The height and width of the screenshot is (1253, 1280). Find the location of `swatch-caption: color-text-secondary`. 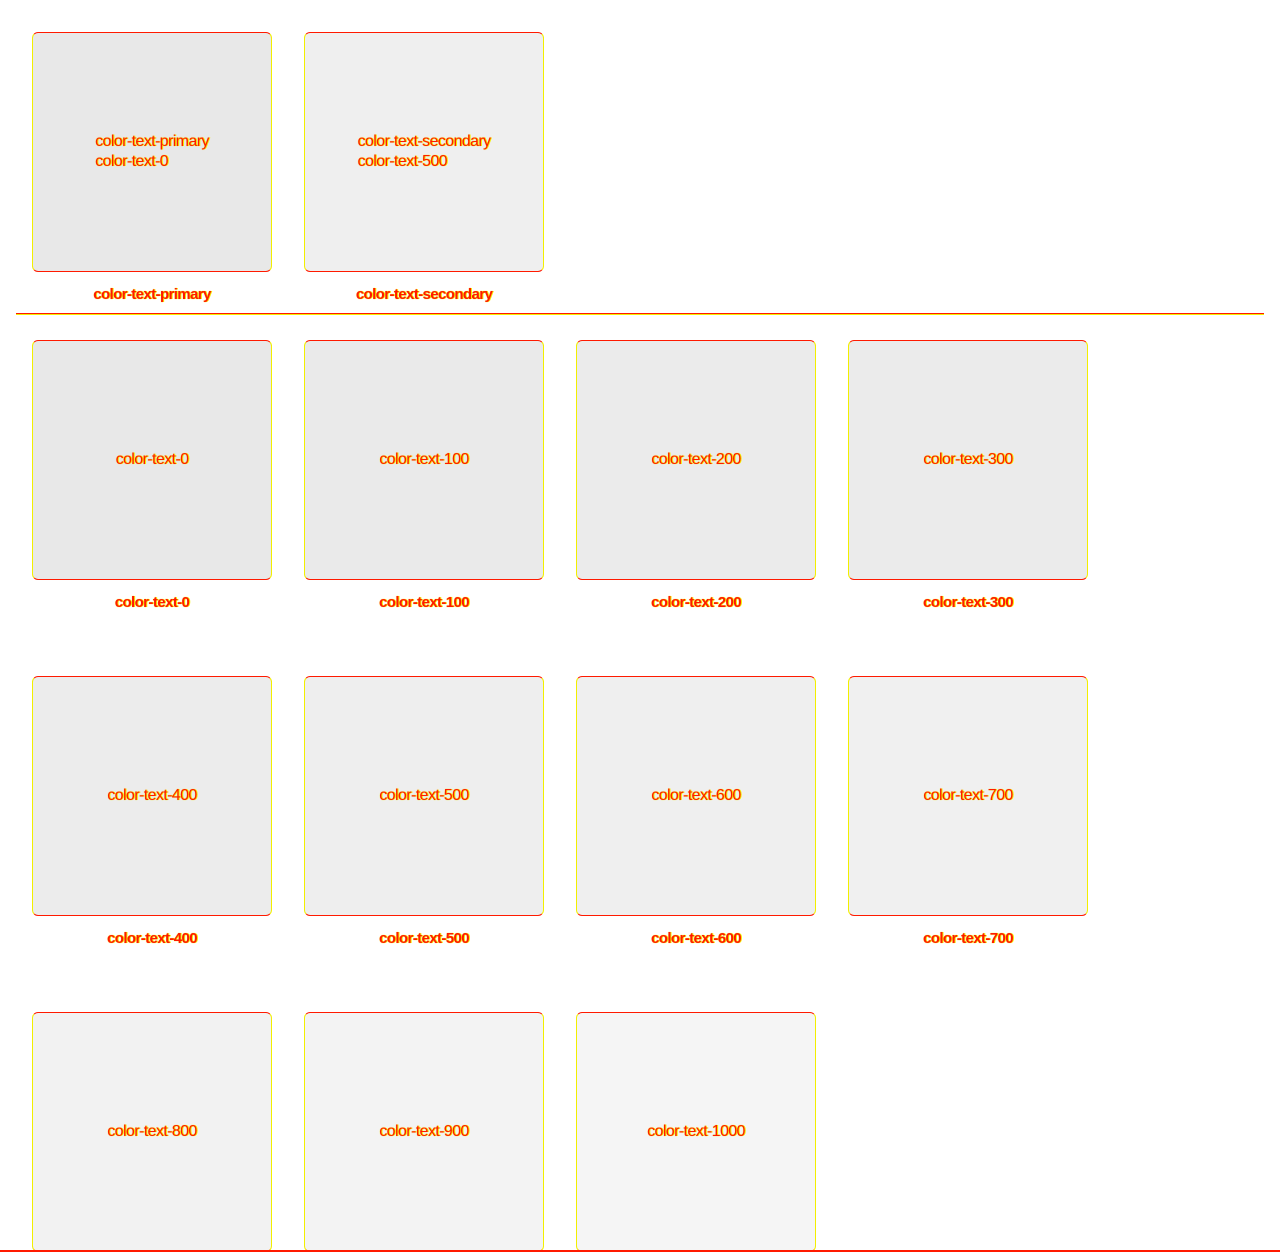

swatch-caption: color-text-secondary is located at coordinates (424, 294).